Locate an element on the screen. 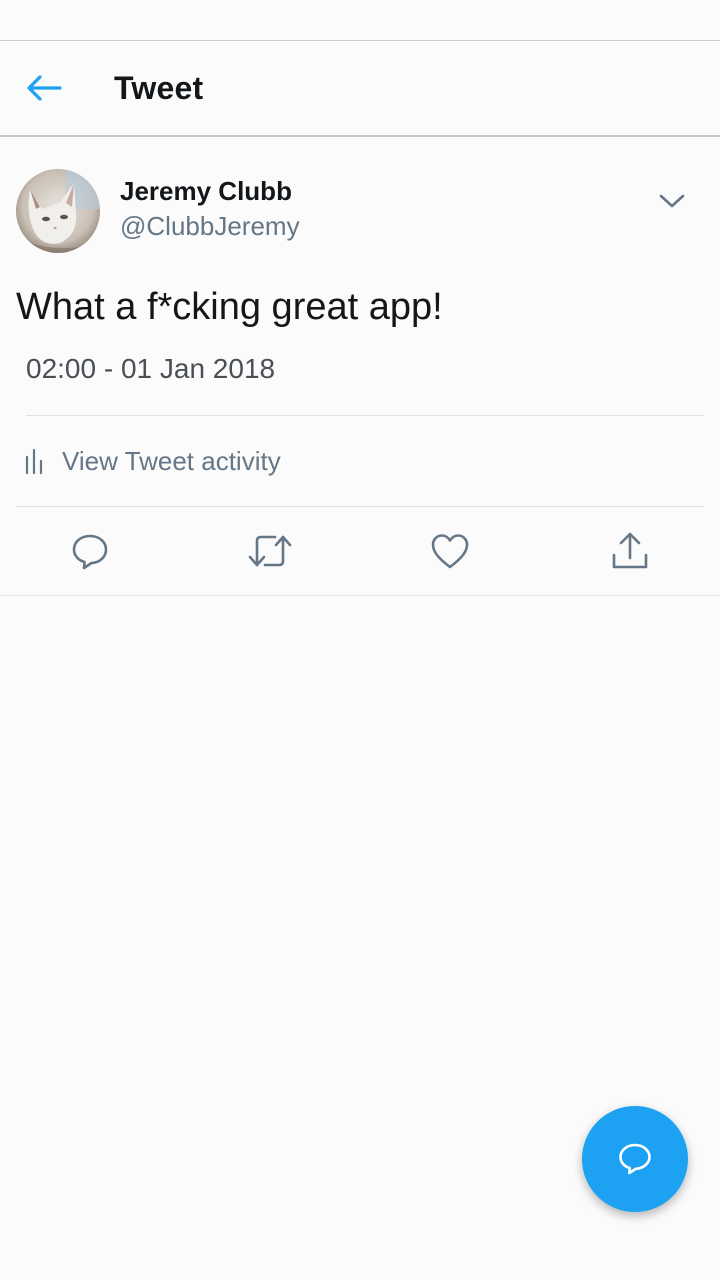  compose-reply-icon is located at coordinates (635, 1159).